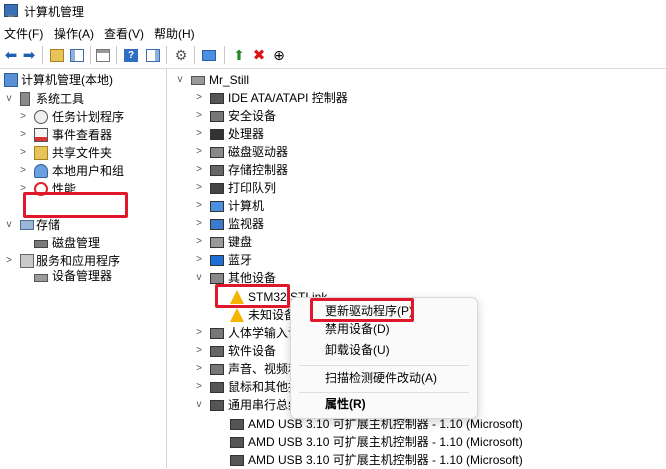 This screenshot has width=666, height=469. I want to click on tree-label: 服务和应用程序, so click(78, 261).